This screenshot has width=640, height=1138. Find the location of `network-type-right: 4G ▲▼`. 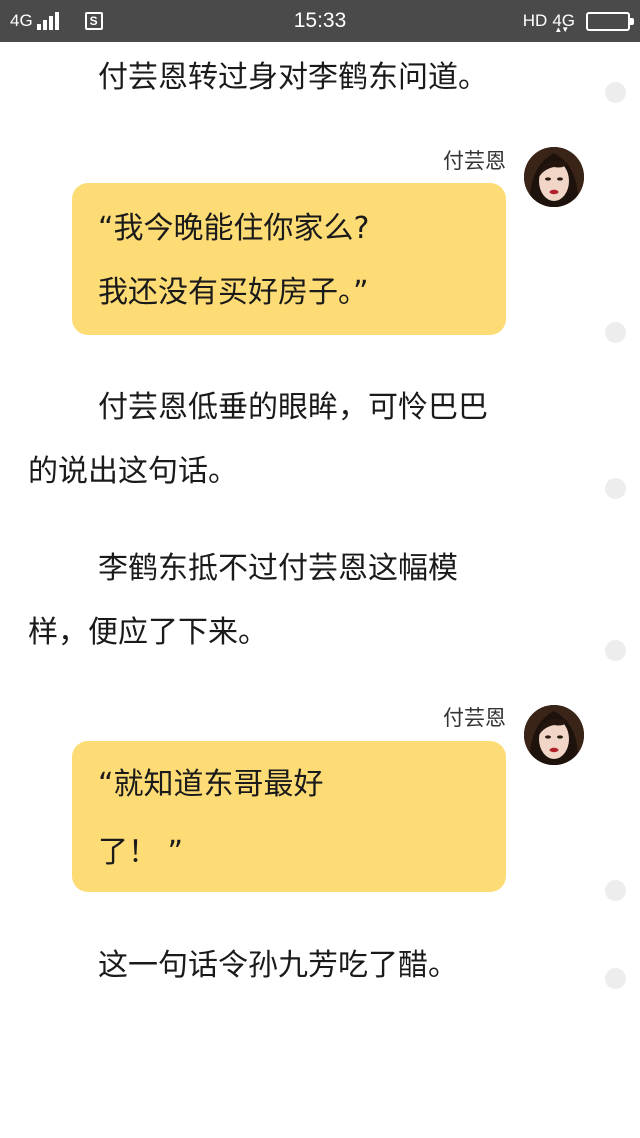

network-type-right: 4G ▲▼ is located at coordinates (563, 22).